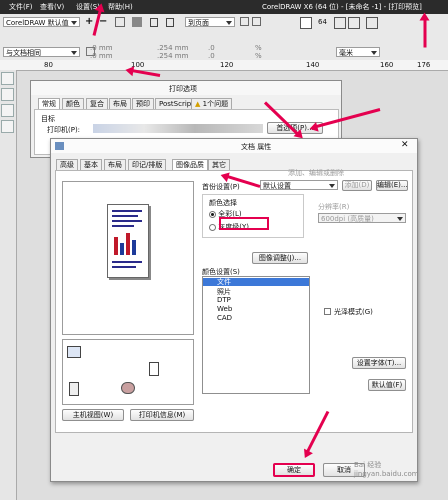  Describe the element at coordinates (67, 164) in the screenshot. I see `tab-advanced: 高级` at that location.